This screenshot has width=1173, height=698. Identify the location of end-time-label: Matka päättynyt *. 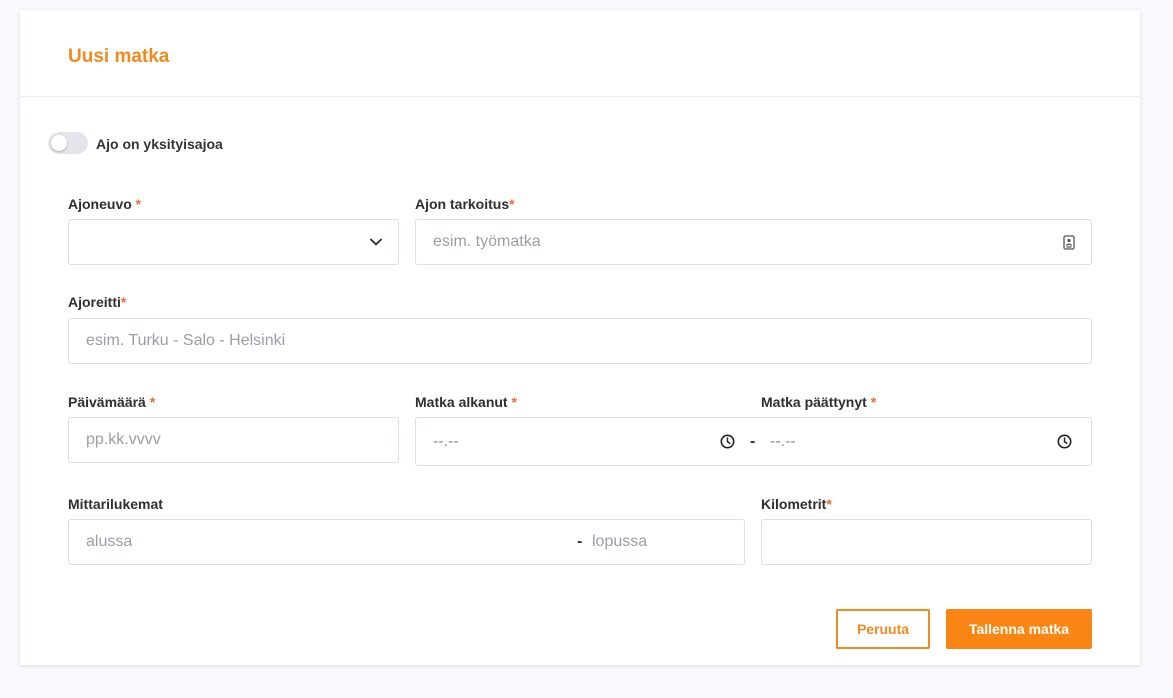
(818, 402).